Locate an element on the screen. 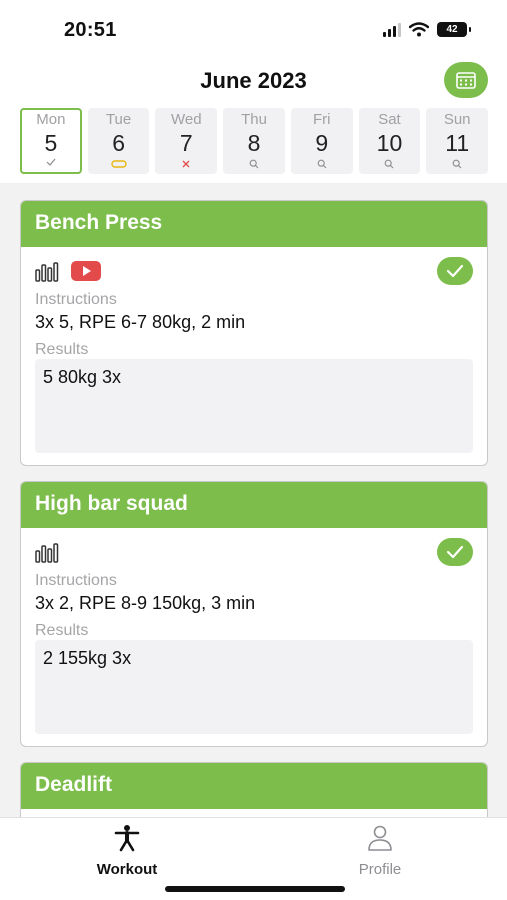 The height and width of the screenshot is (900, 507). day-number: 11 is located at coordinates (457, 143).